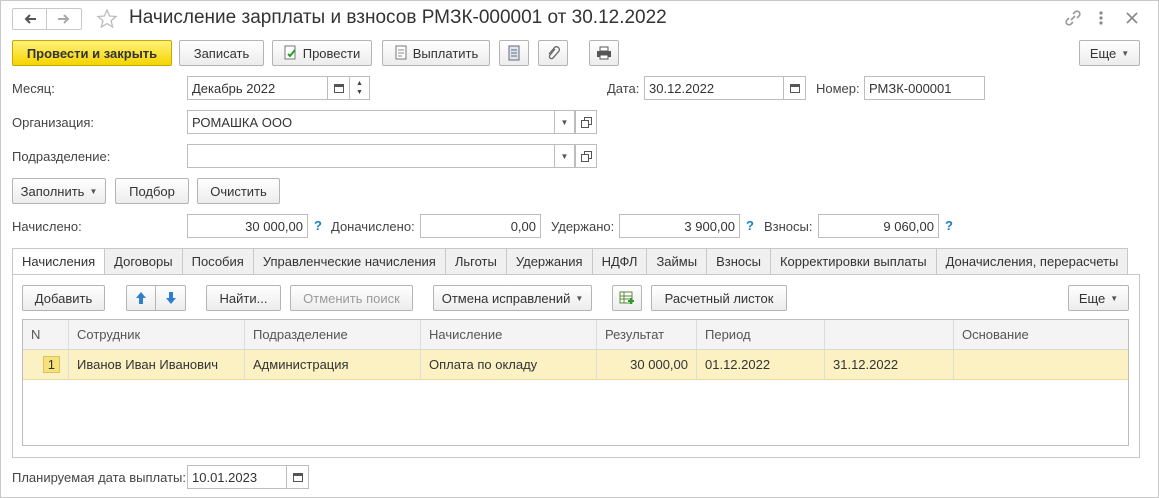  I want to click on tab-contributions: Взносы, so click(739, 261).